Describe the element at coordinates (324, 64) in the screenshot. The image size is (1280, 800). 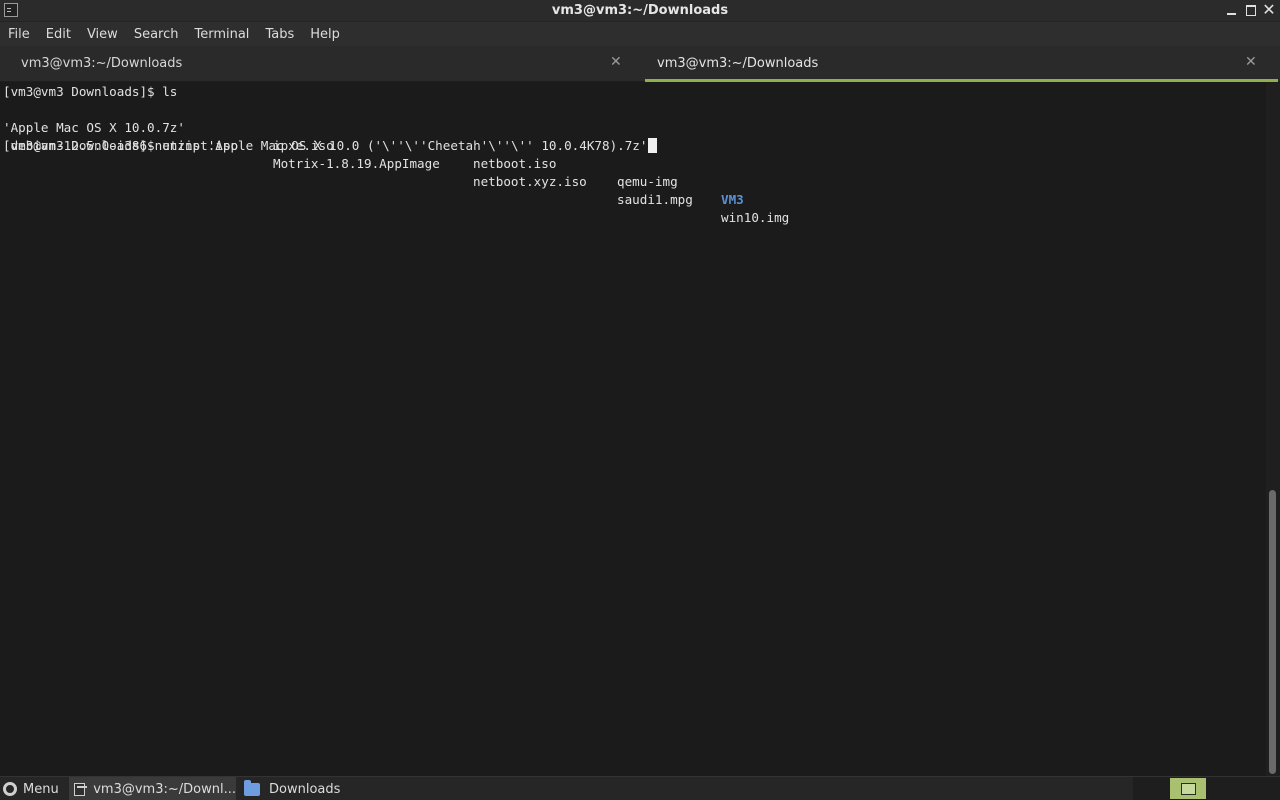
I see `terminal-tab-1: vm3@vm3:~/Downloads ✕` at that location.